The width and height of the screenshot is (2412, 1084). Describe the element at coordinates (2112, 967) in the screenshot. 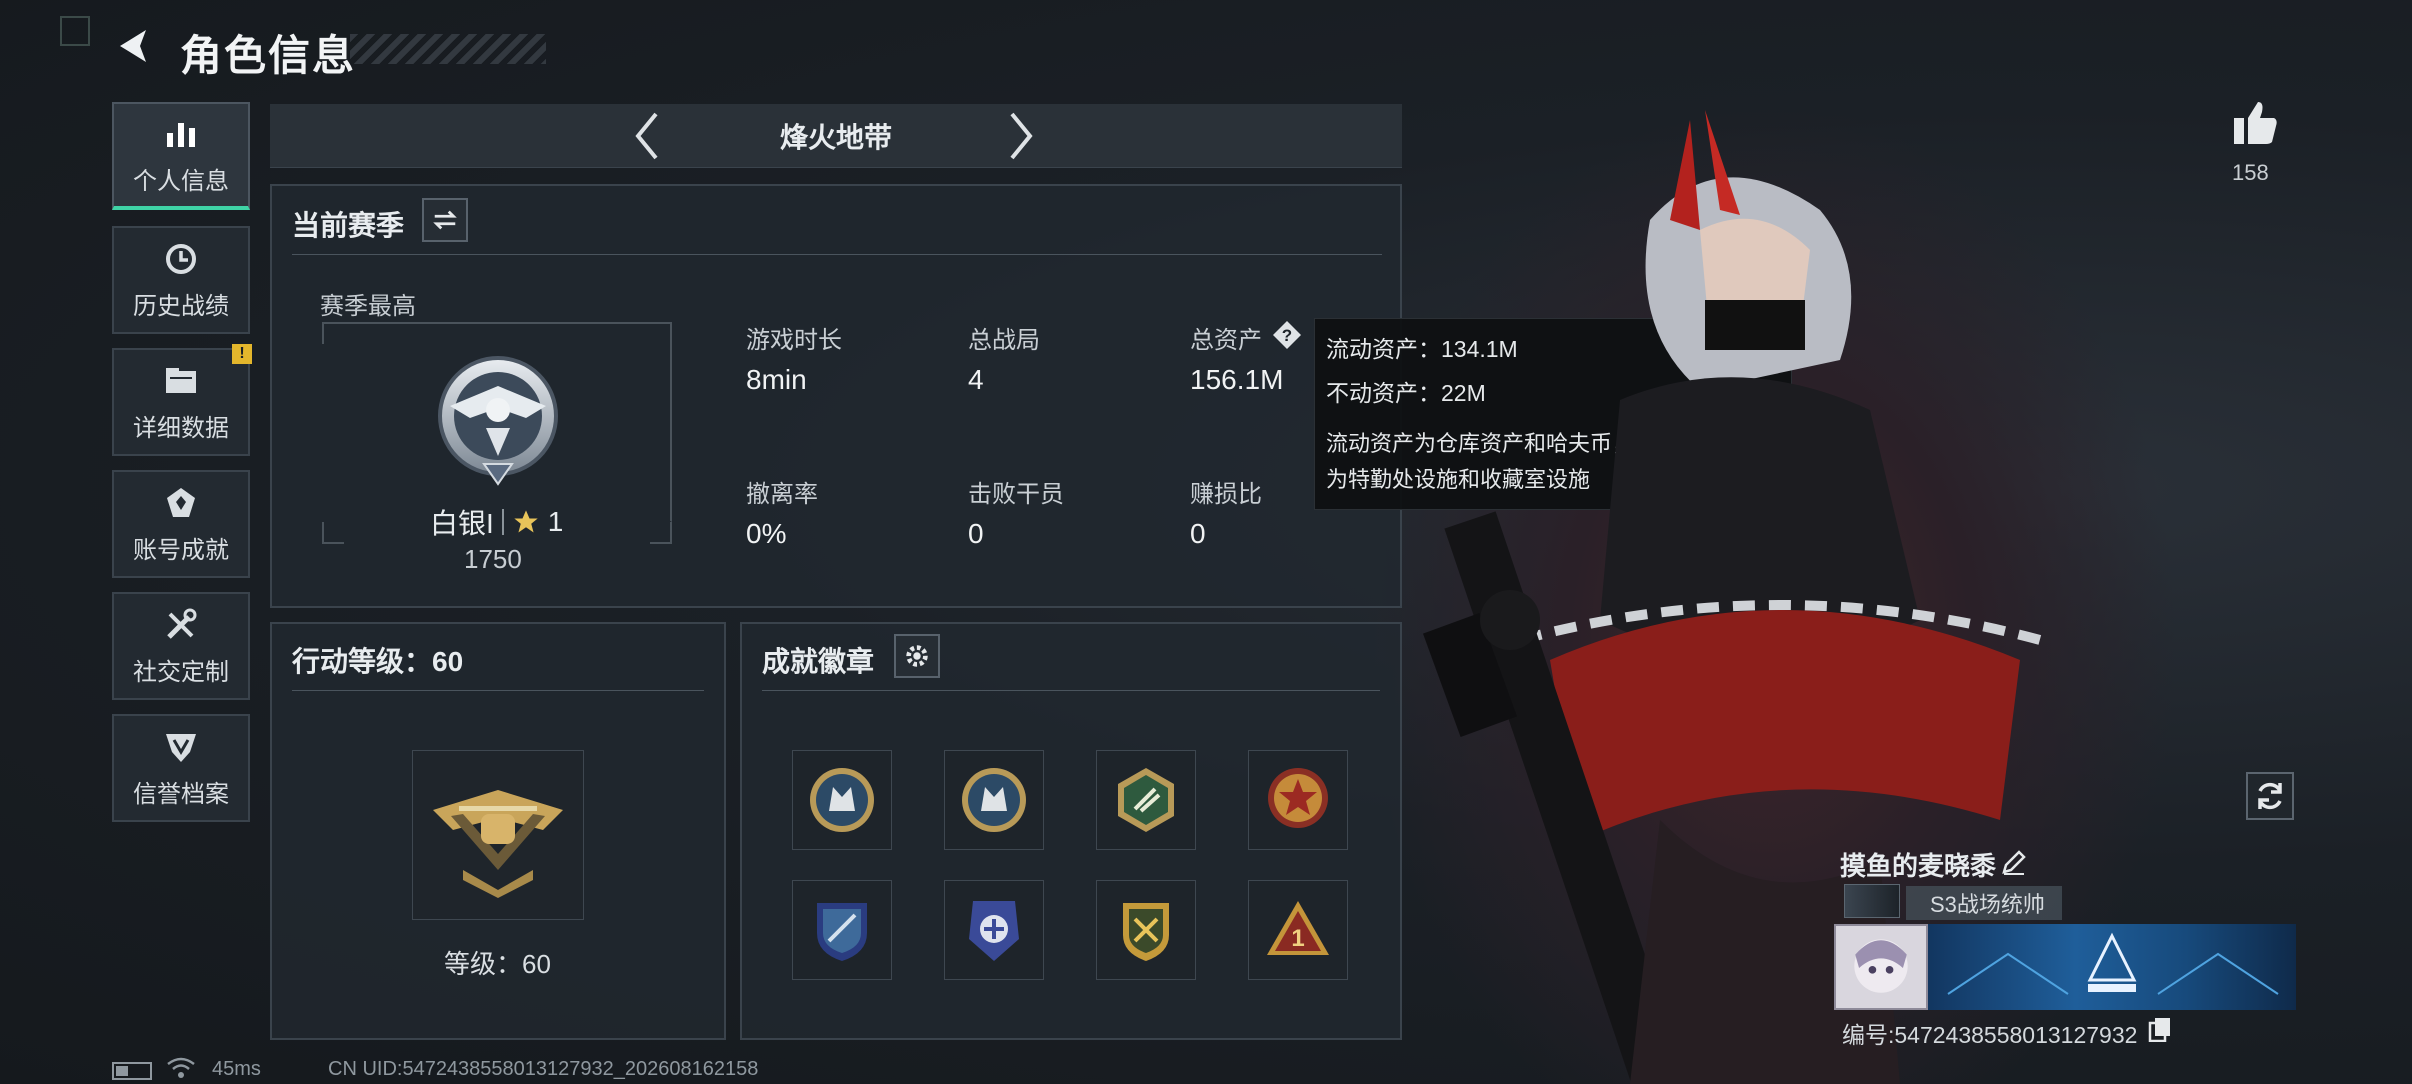

I see `profile-banner` at that location.